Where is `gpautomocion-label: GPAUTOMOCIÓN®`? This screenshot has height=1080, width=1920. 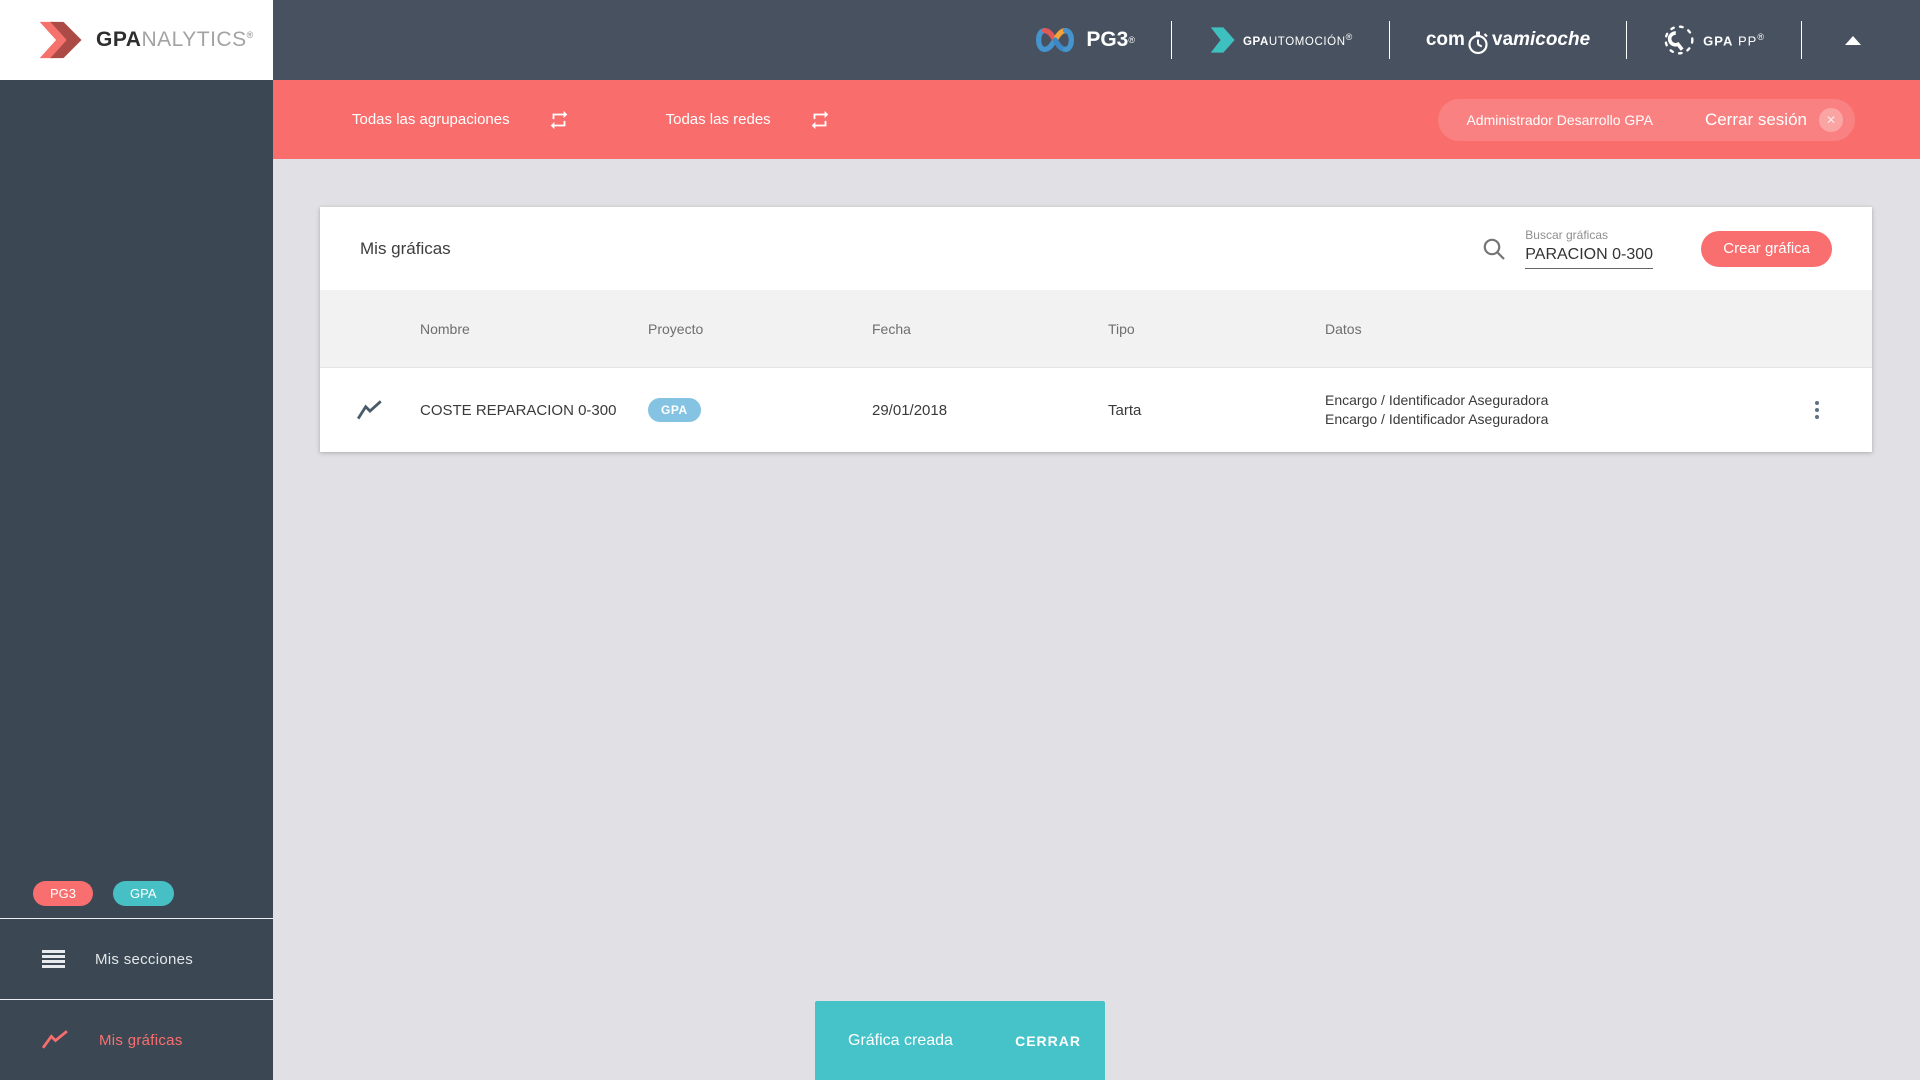
gpautomocion-label: GPAUTOMOCIÓN® is located at coordinates (1298, 40).